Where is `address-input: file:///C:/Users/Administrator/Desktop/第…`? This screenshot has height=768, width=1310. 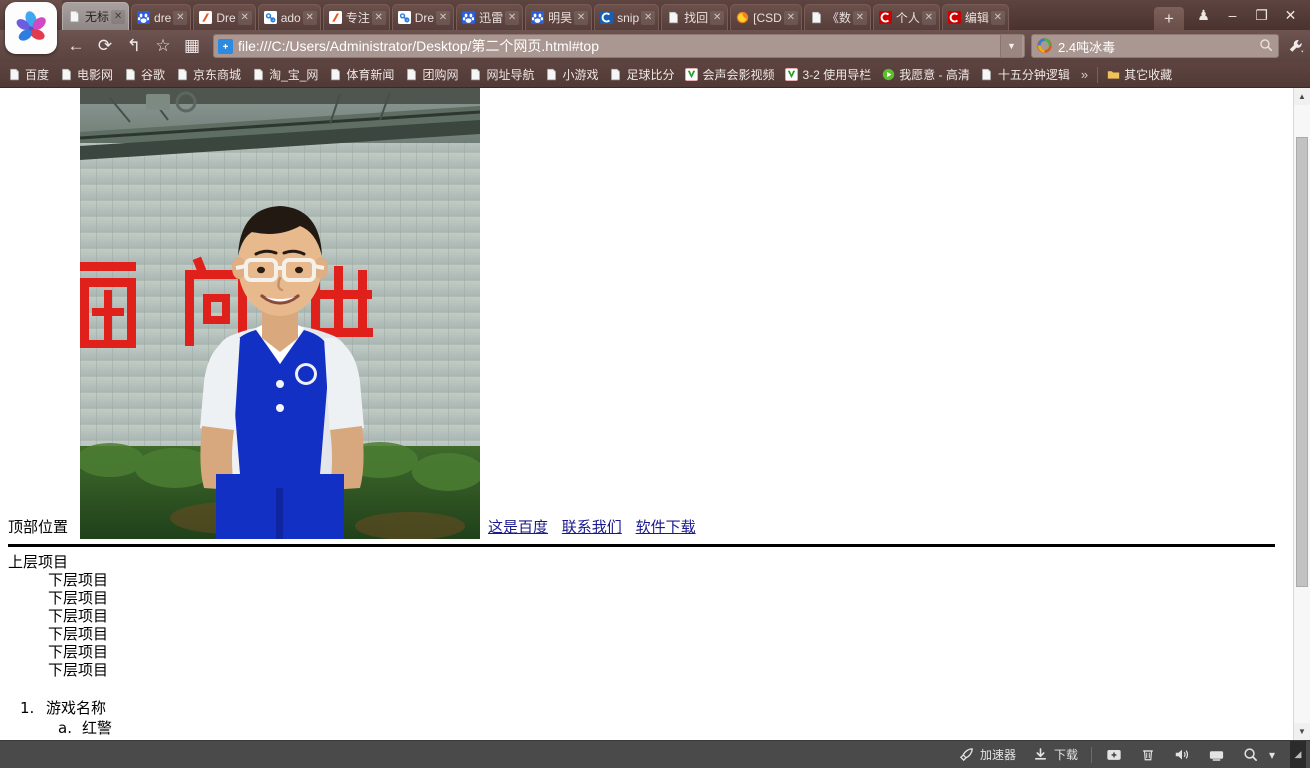 address-input: file:///C:/Users/Administrator/Desktop/第… is located at coordinates (619, 46).